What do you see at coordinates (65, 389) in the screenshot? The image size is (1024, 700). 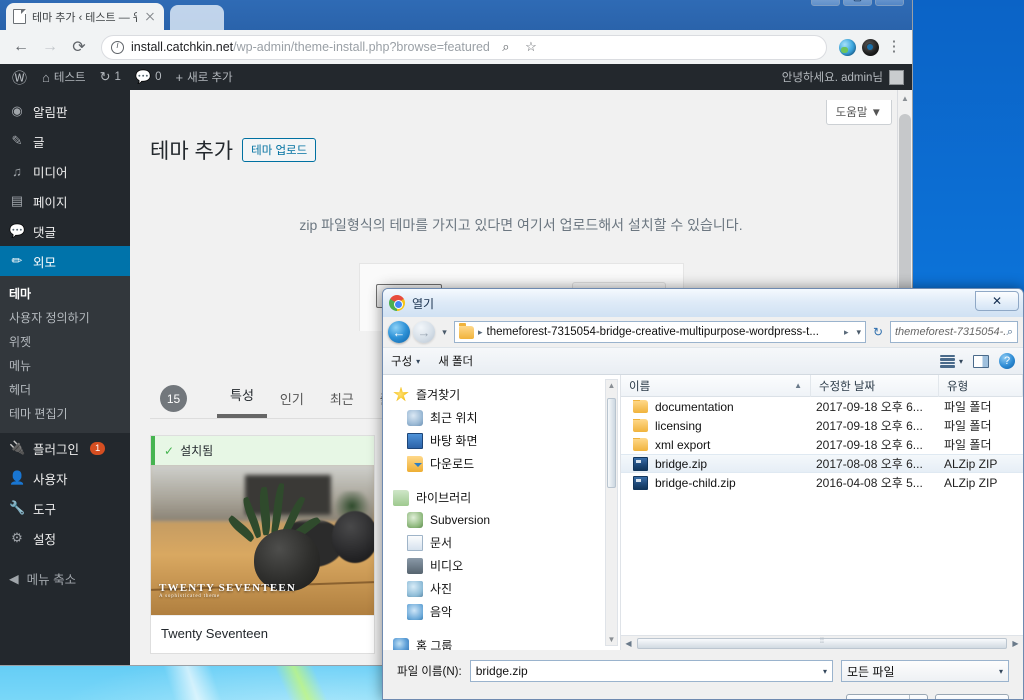 I see `submenu-item-header: 헤더` at bounding box center [65, 389].